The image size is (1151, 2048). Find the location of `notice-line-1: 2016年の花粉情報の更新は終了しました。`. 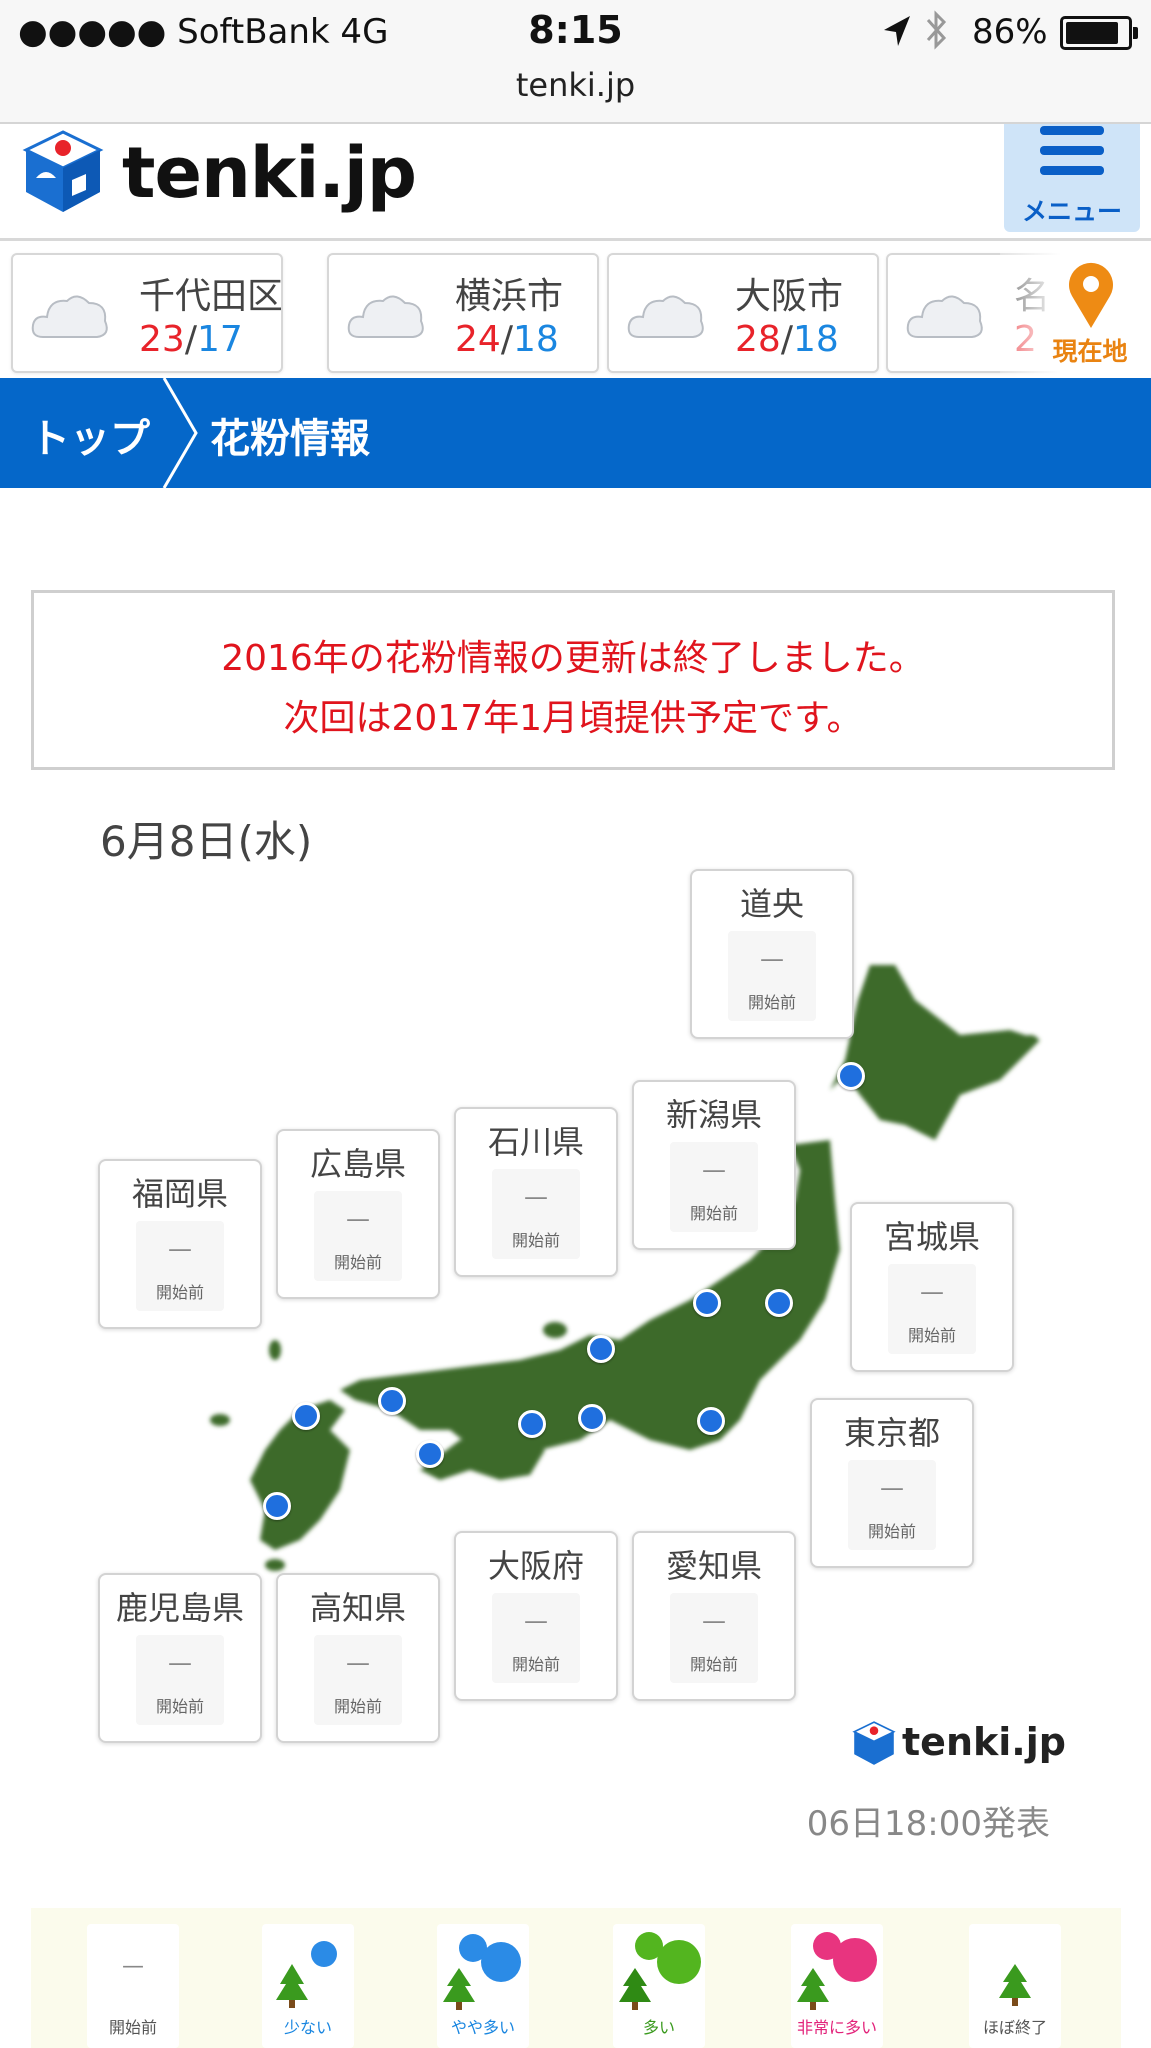

notice-line-1: 2016年の花粉情報の更新は終了しました。 is located at coordinates (573, 658).